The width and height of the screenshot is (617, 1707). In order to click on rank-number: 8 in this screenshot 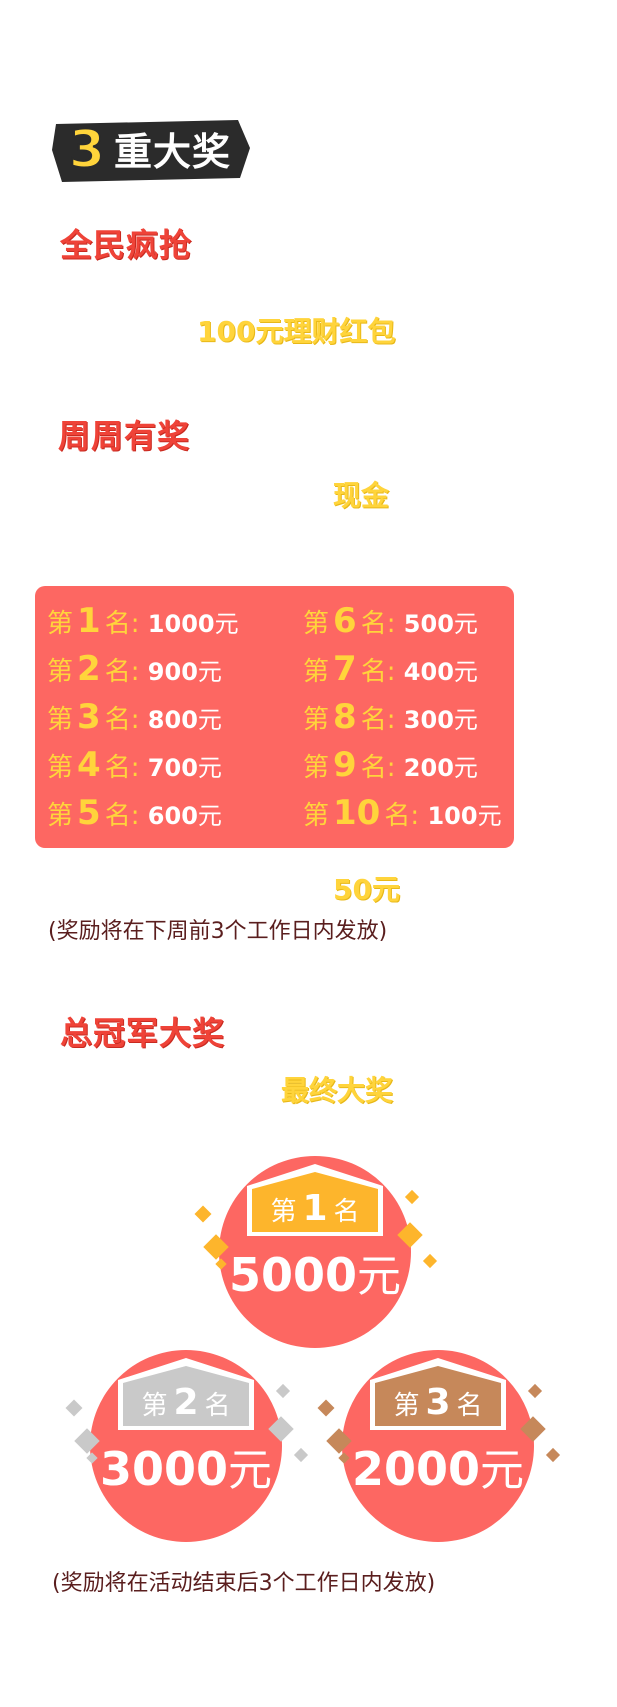, I will do `click(345, 717)`.